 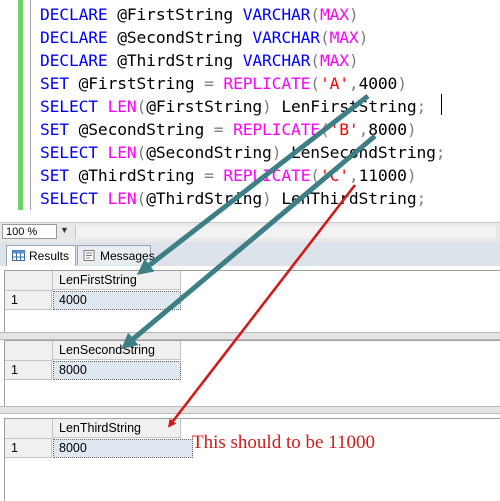 What do you see at coordinates (334, 83) in the screenshot?
I see `code-token: 'A'` at bounding box center [334, 83].